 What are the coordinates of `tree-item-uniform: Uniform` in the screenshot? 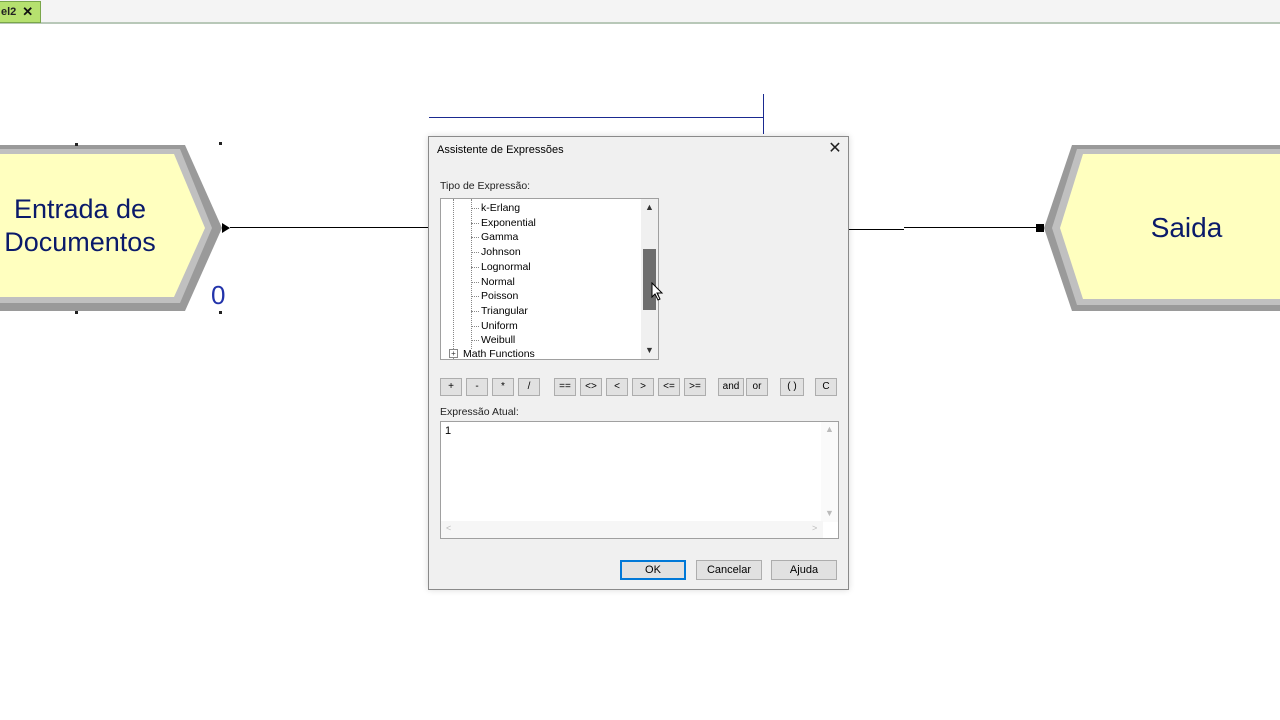 It's located at (499, 326).